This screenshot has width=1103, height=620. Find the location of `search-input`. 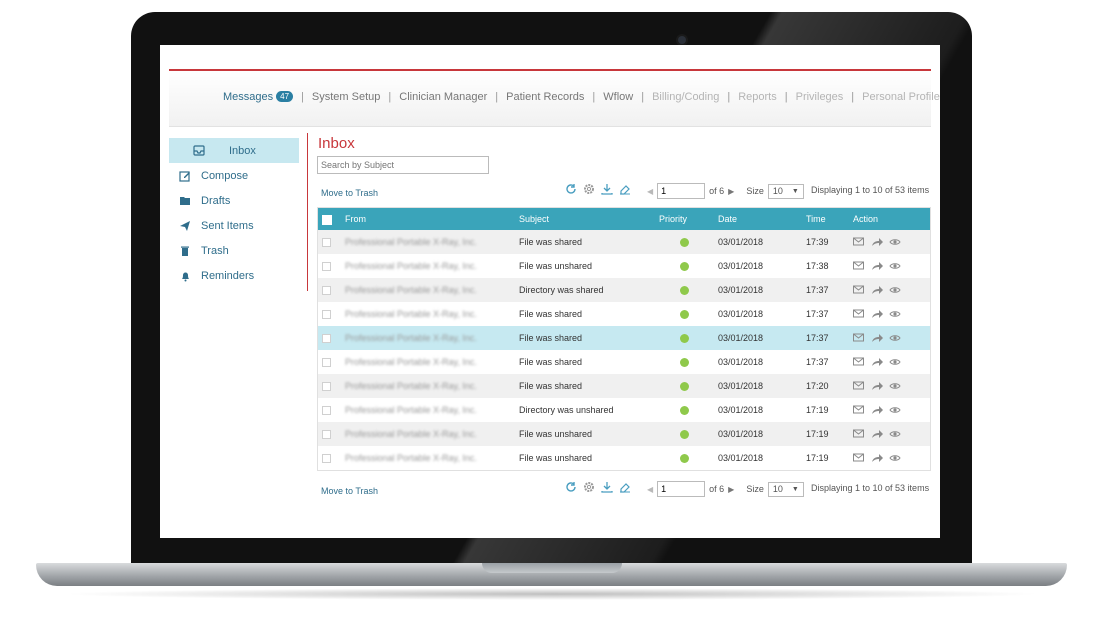

search-input is located at coordinates (403, 165).